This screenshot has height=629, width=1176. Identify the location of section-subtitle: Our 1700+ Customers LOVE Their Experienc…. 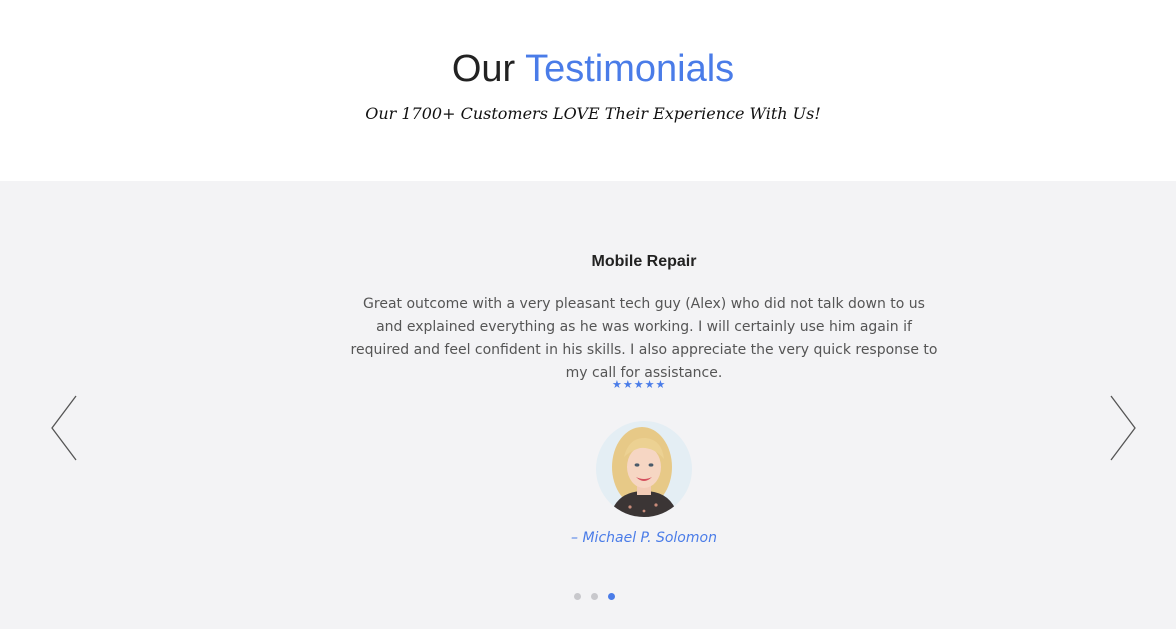
(593, 113).